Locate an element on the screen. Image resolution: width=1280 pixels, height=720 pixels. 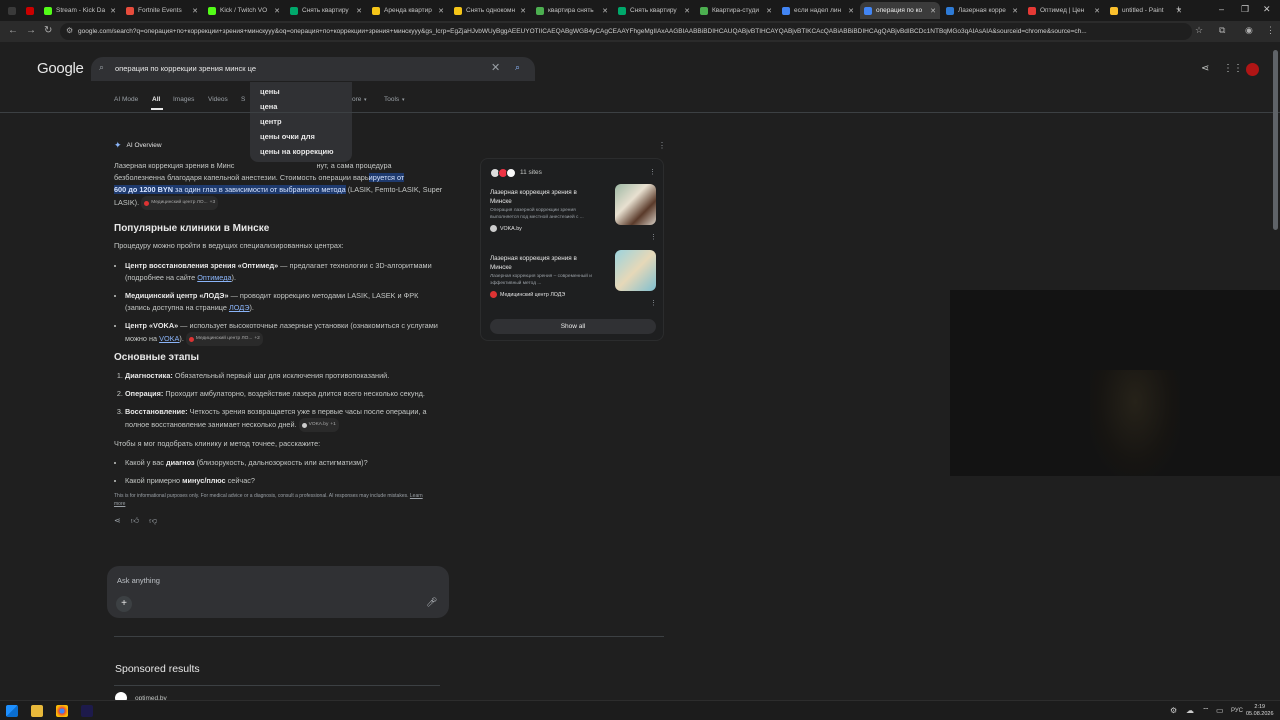
ai-menu-dots-icon: ⋮ is located at coordinates (662, 145).